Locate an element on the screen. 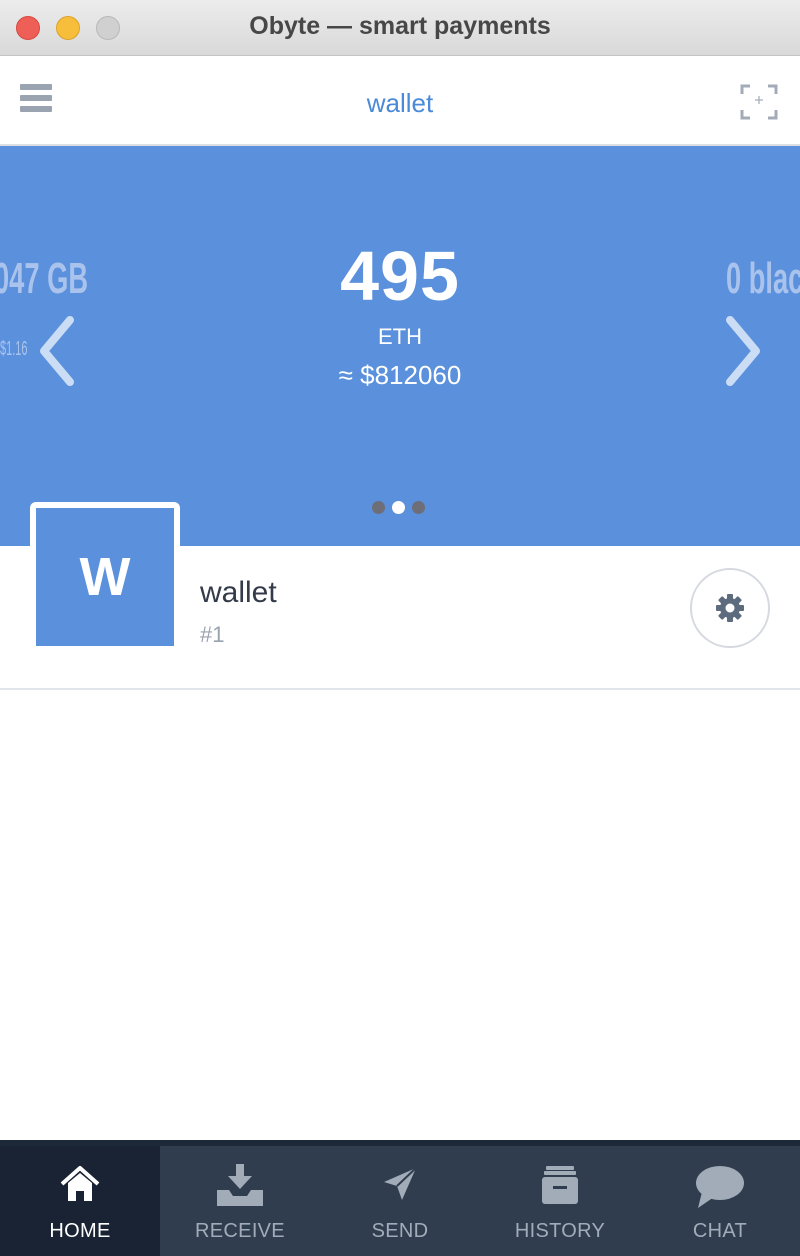  carousel-dots is located at coordinates (398, 507).